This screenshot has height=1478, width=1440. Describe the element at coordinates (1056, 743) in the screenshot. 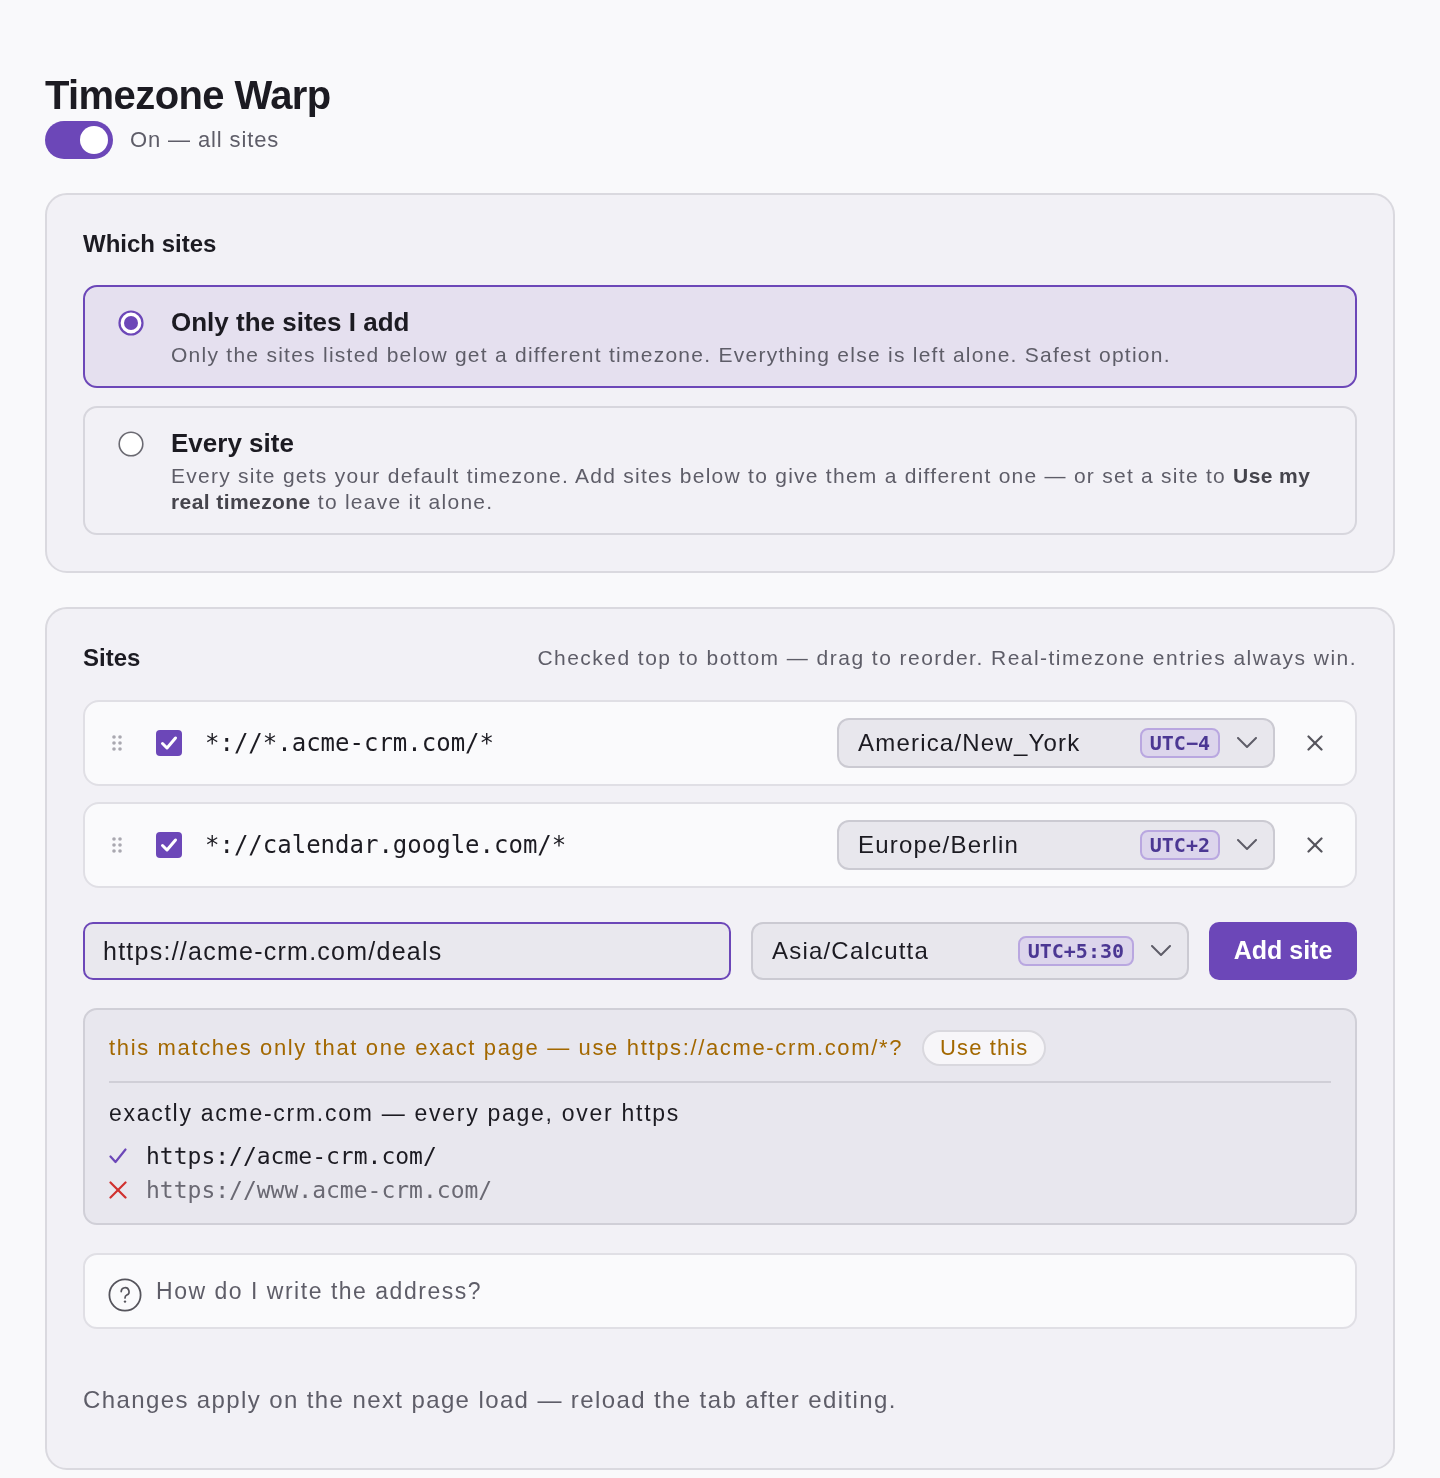

I see `timezone-select: America/New_York UTC−4` at that location.